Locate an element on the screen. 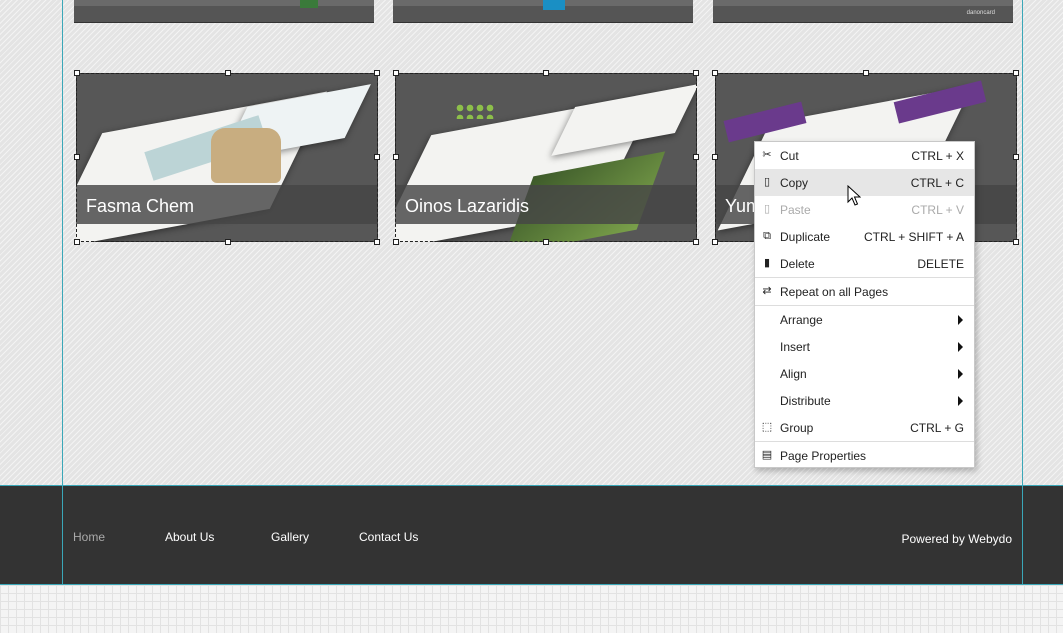  menu-item-delete: ▮ Delete DELETE is located at coordinates (864, 263).